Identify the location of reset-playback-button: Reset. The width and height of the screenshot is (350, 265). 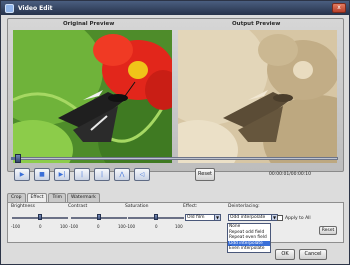
(205, 174).